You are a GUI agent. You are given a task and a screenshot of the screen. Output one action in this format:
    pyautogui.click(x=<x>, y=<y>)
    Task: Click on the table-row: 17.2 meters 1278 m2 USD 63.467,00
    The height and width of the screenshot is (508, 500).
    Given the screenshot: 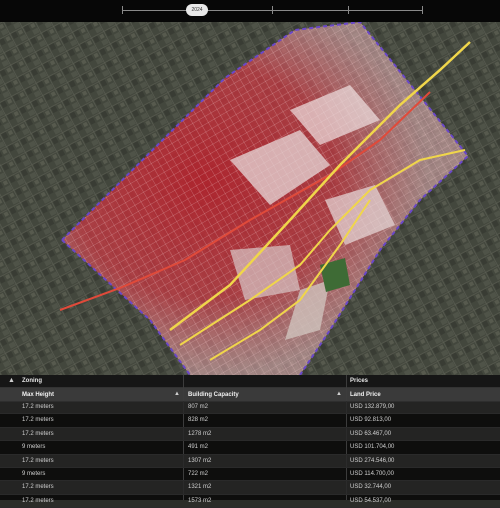 What is the action you would take?
    pyautogui.click(x=250, y=434)
    